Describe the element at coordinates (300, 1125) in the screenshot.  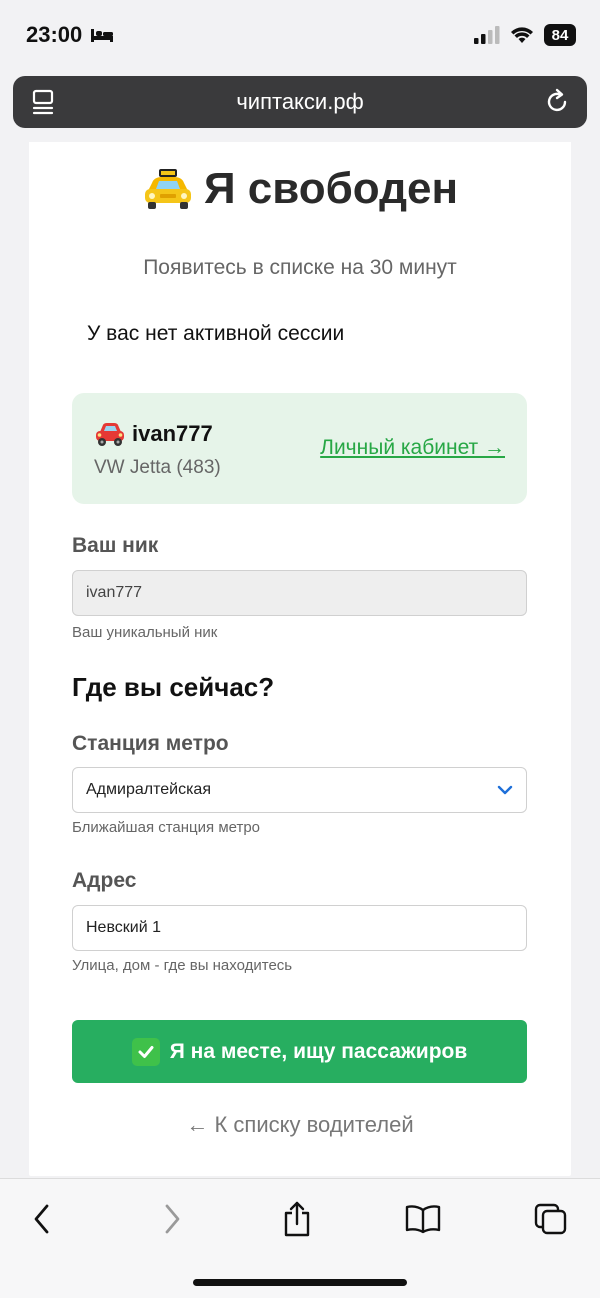
I see `back-to-drivers-link: ← К списку водителей` at that location.